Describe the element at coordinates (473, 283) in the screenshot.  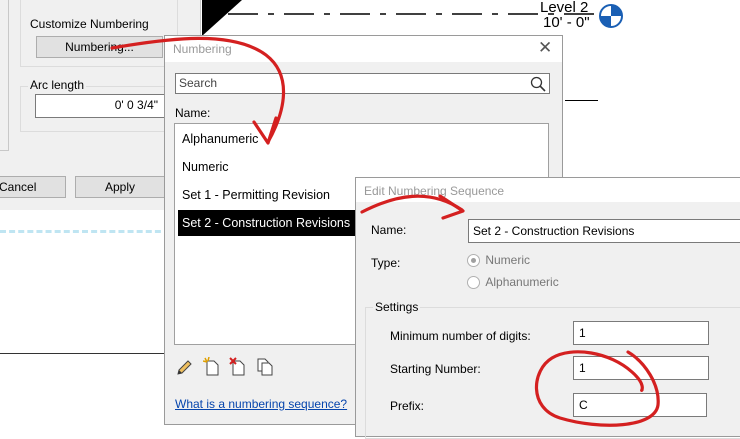
I see `radio-unselected-icon` at that location.